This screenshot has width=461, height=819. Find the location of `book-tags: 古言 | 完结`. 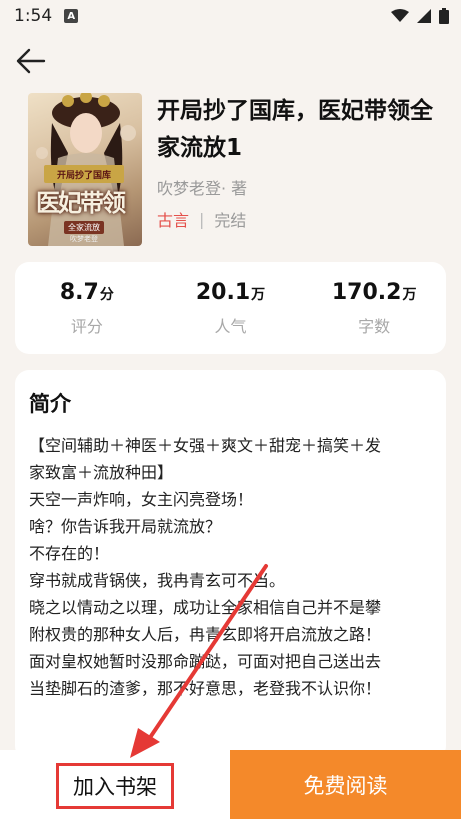

book-tags: 古言 | 完结 is located at coordinates (201, 219).